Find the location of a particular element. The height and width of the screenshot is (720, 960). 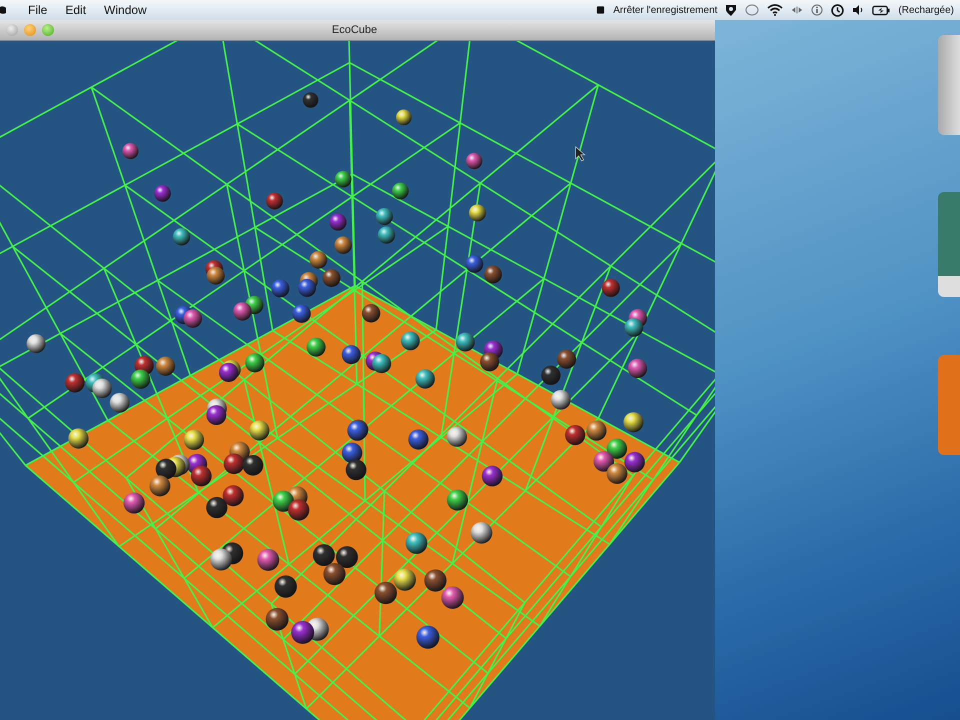

wifi-icon is located at coordinates (775, 10).